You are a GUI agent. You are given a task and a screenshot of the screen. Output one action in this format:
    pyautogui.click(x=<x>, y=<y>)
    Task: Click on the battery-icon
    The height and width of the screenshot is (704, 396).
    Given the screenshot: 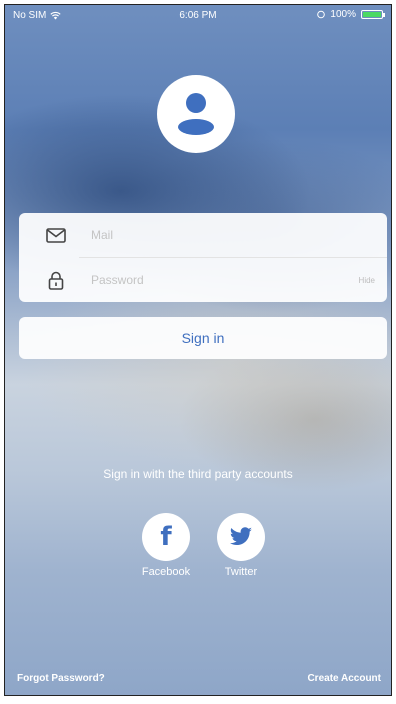 What is the action you would take?
    pyautogui.click(x=373, y=14)
    